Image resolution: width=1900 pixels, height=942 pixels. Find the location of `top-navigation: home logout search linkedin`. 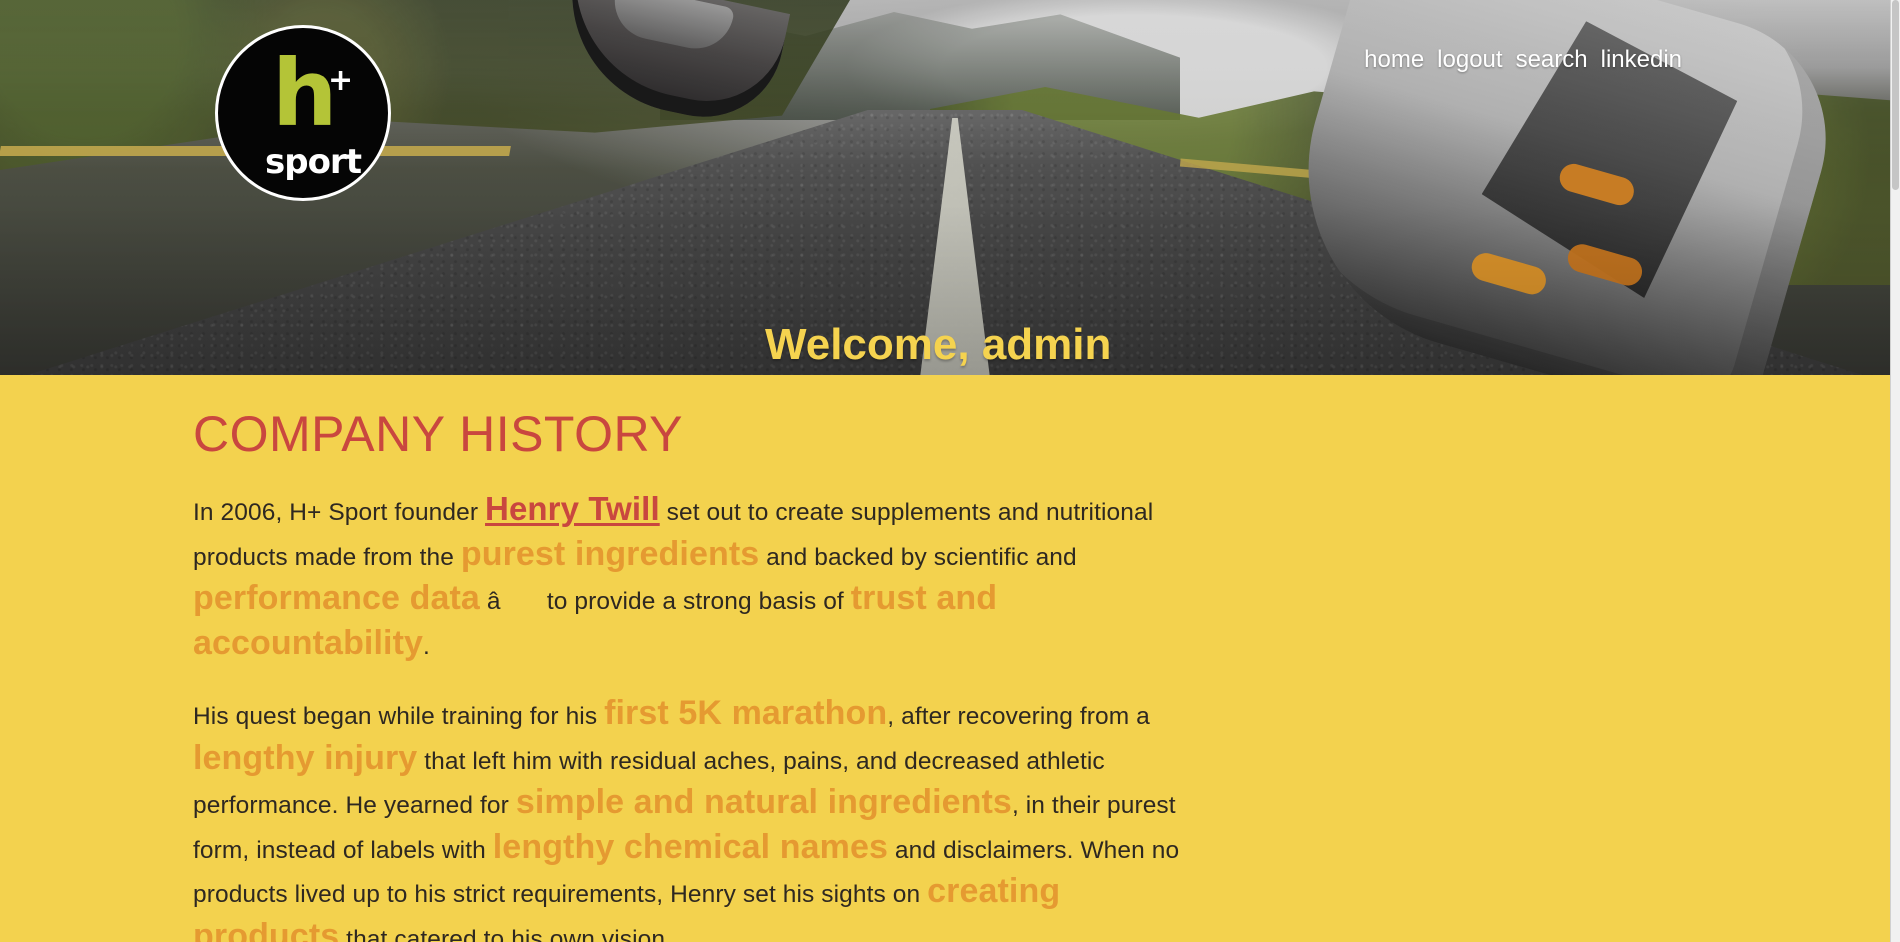

top-navigation: home logout search linkedin is located at coordinates (1523, 60).